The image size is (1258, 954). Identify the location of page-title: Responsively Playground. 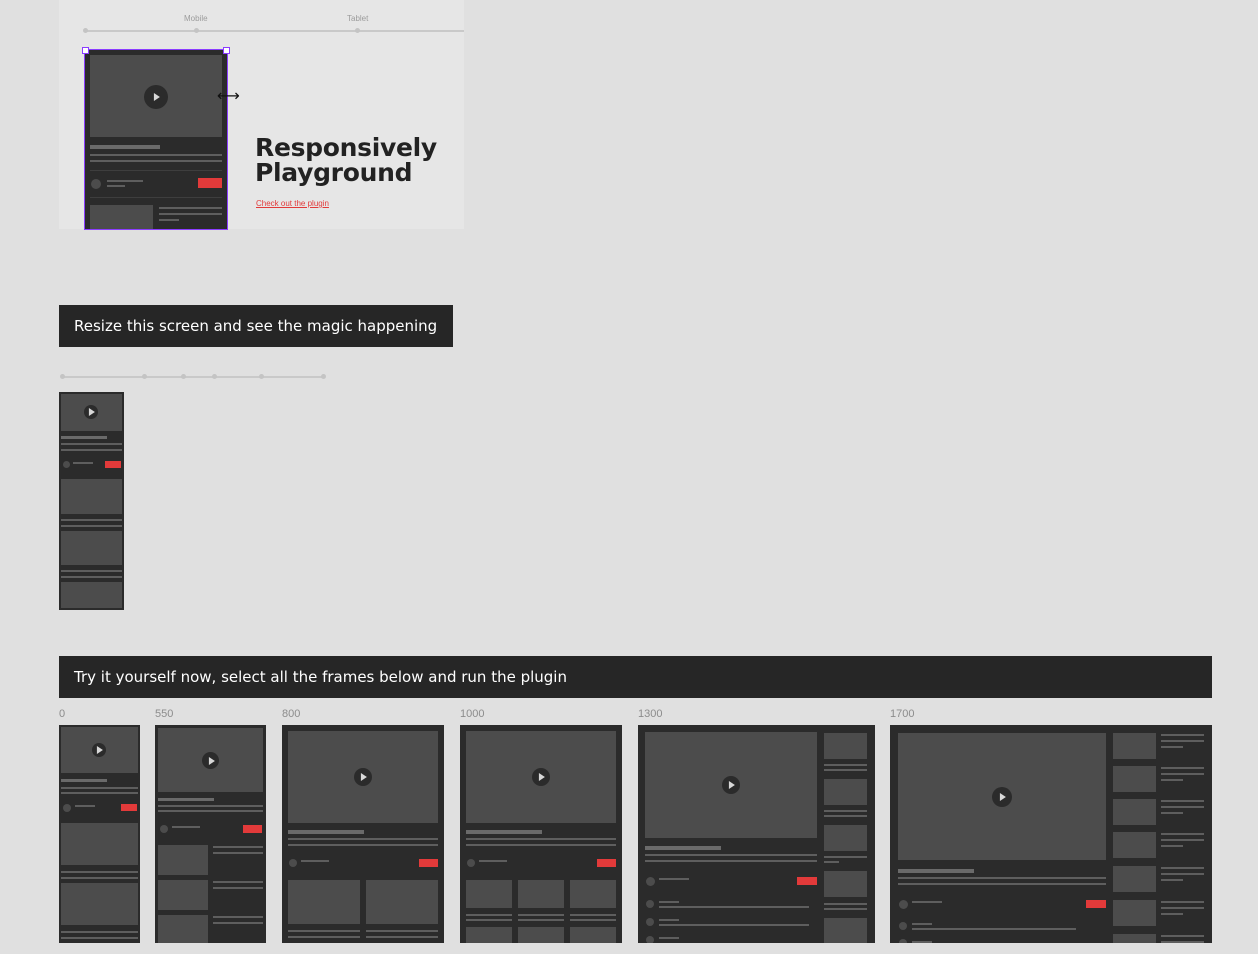
(346, 160).